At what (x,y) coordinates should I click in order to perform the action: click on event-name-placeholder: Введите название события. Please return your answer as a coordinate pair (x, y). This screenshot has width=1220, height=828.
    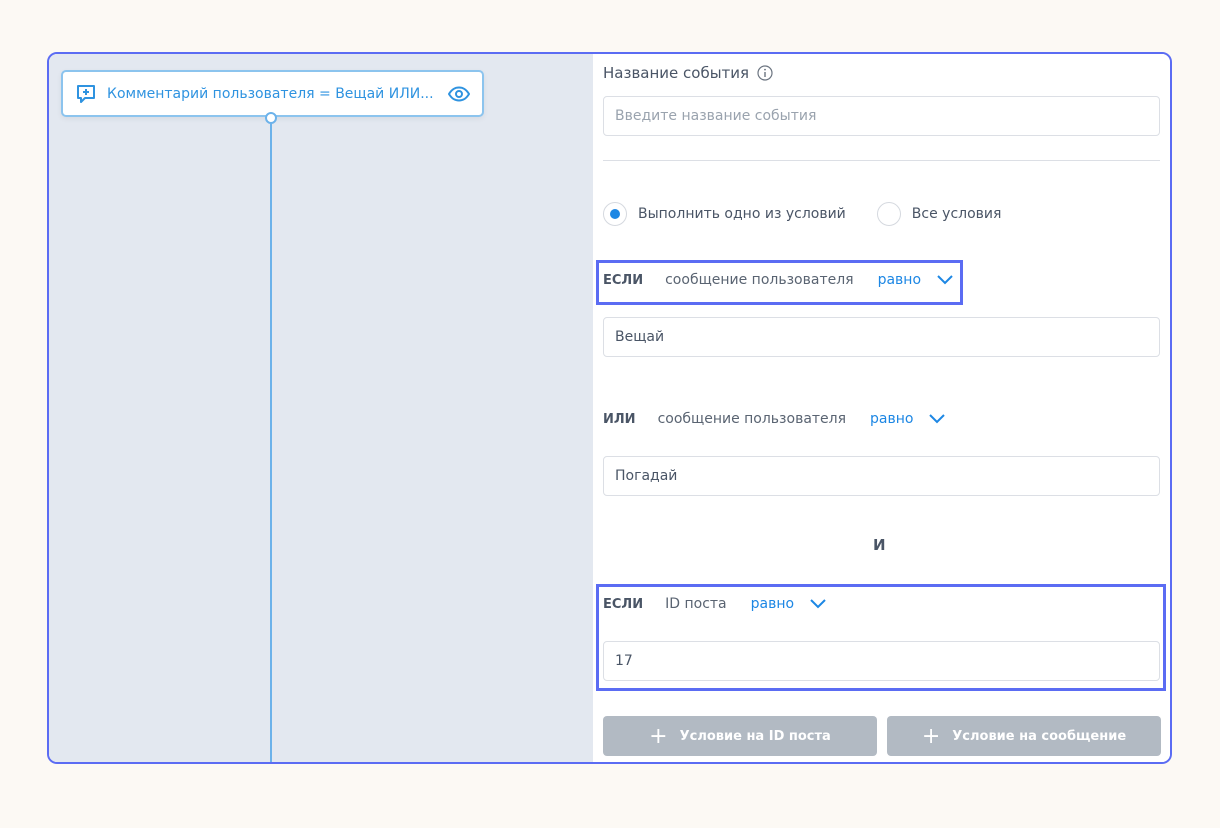
    Looking at the image, I should click on (716, 116).